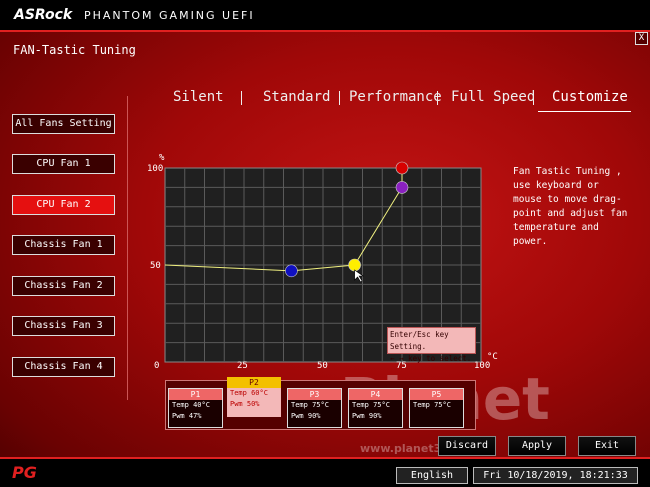  I want to click on point-pwm: Pwm 47%, so click(187, 416).